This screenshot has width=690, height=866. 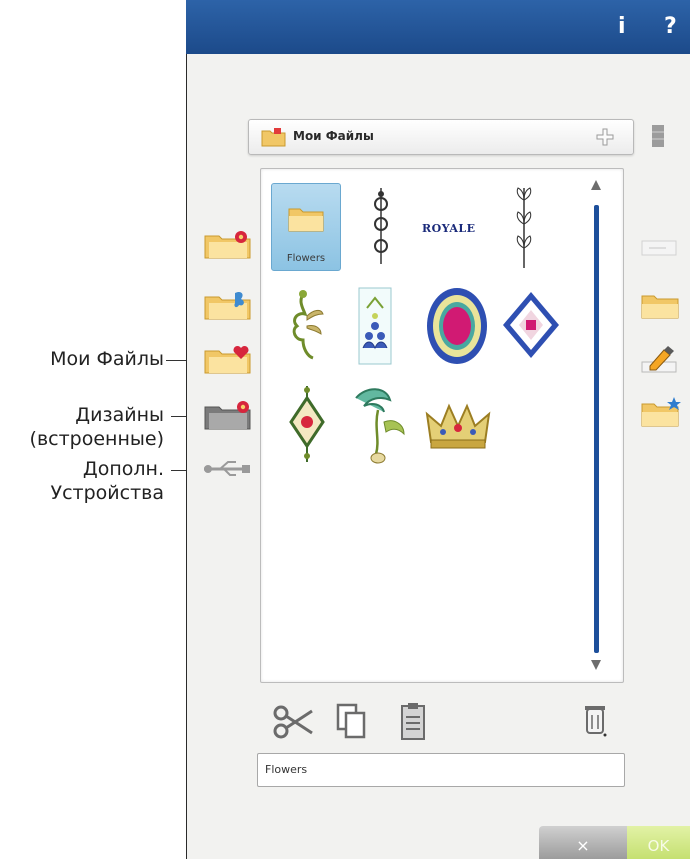 What do you see at coordinates (286, 769) in the screenshot?
I see `file-name-value: Flowers` at bounding box center [286, 769].